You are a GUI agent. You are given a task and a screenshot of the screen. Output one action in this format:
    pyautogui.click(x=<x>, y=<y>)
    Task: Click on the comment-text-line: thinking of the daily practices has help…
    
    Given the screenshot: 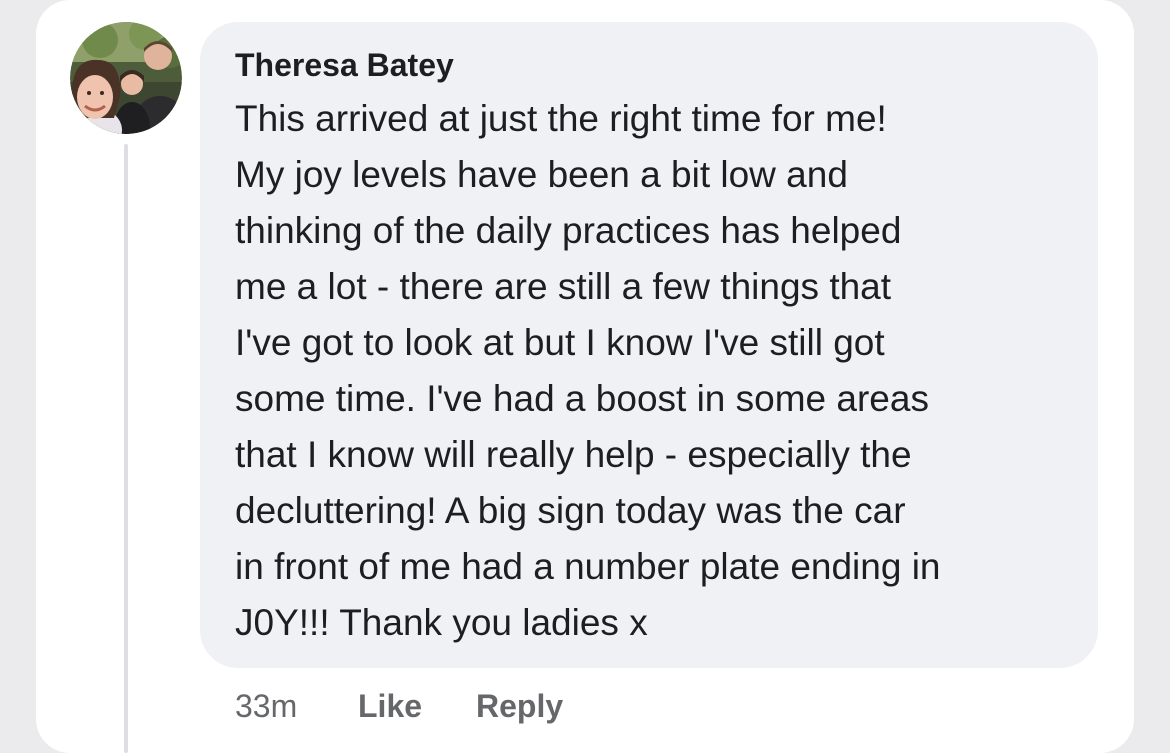 What is the action you would take?
    pyautogui.click(x=568, y=230)
    